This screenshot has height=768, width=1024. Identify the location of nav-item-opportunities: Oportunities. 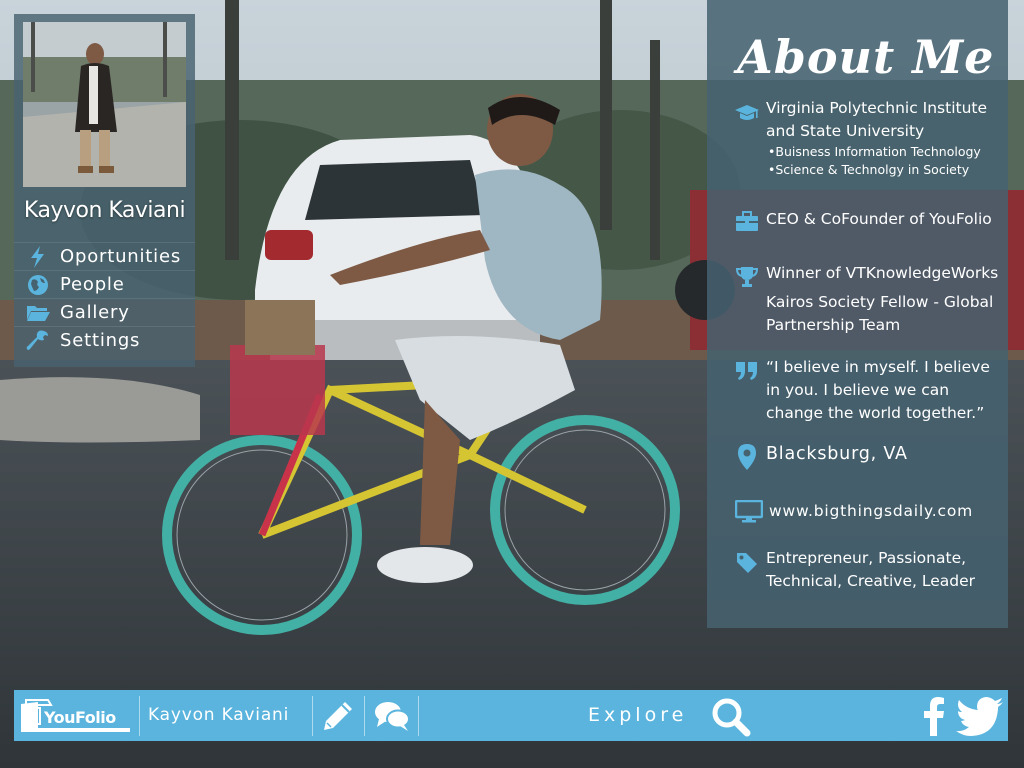
(104, 256).